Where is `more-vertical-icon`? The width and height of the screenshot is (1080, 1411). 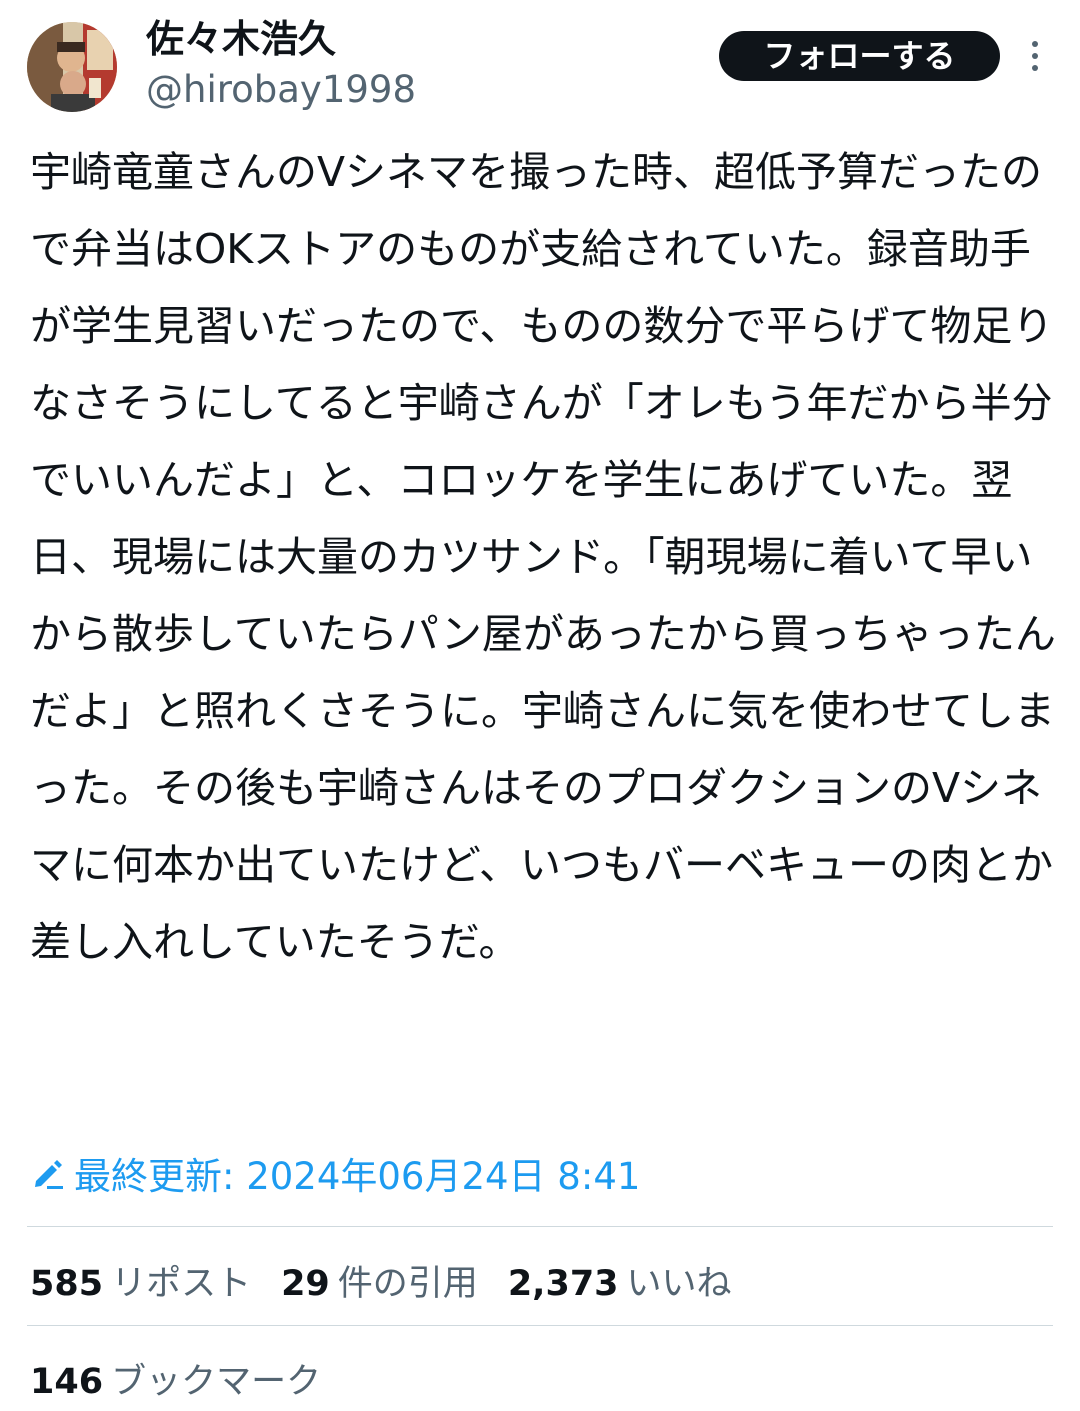 more-vertical-icon is located at coordinates (1035, 56).